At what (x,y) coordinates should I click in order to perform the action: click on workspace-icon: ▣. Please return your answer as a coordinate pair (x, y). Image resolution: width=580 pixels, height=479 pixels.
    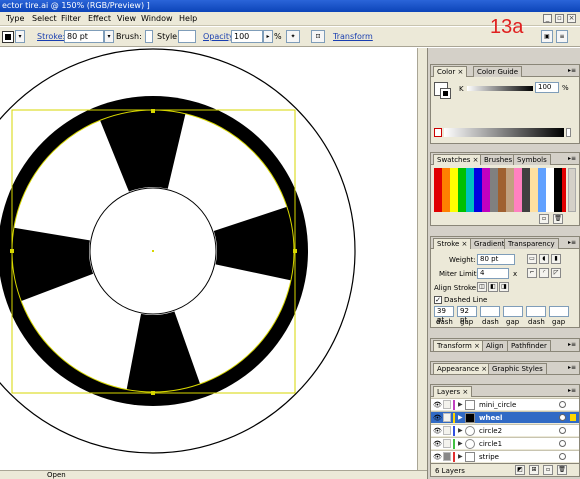
    Looking at the image, I should click on (547, 36).